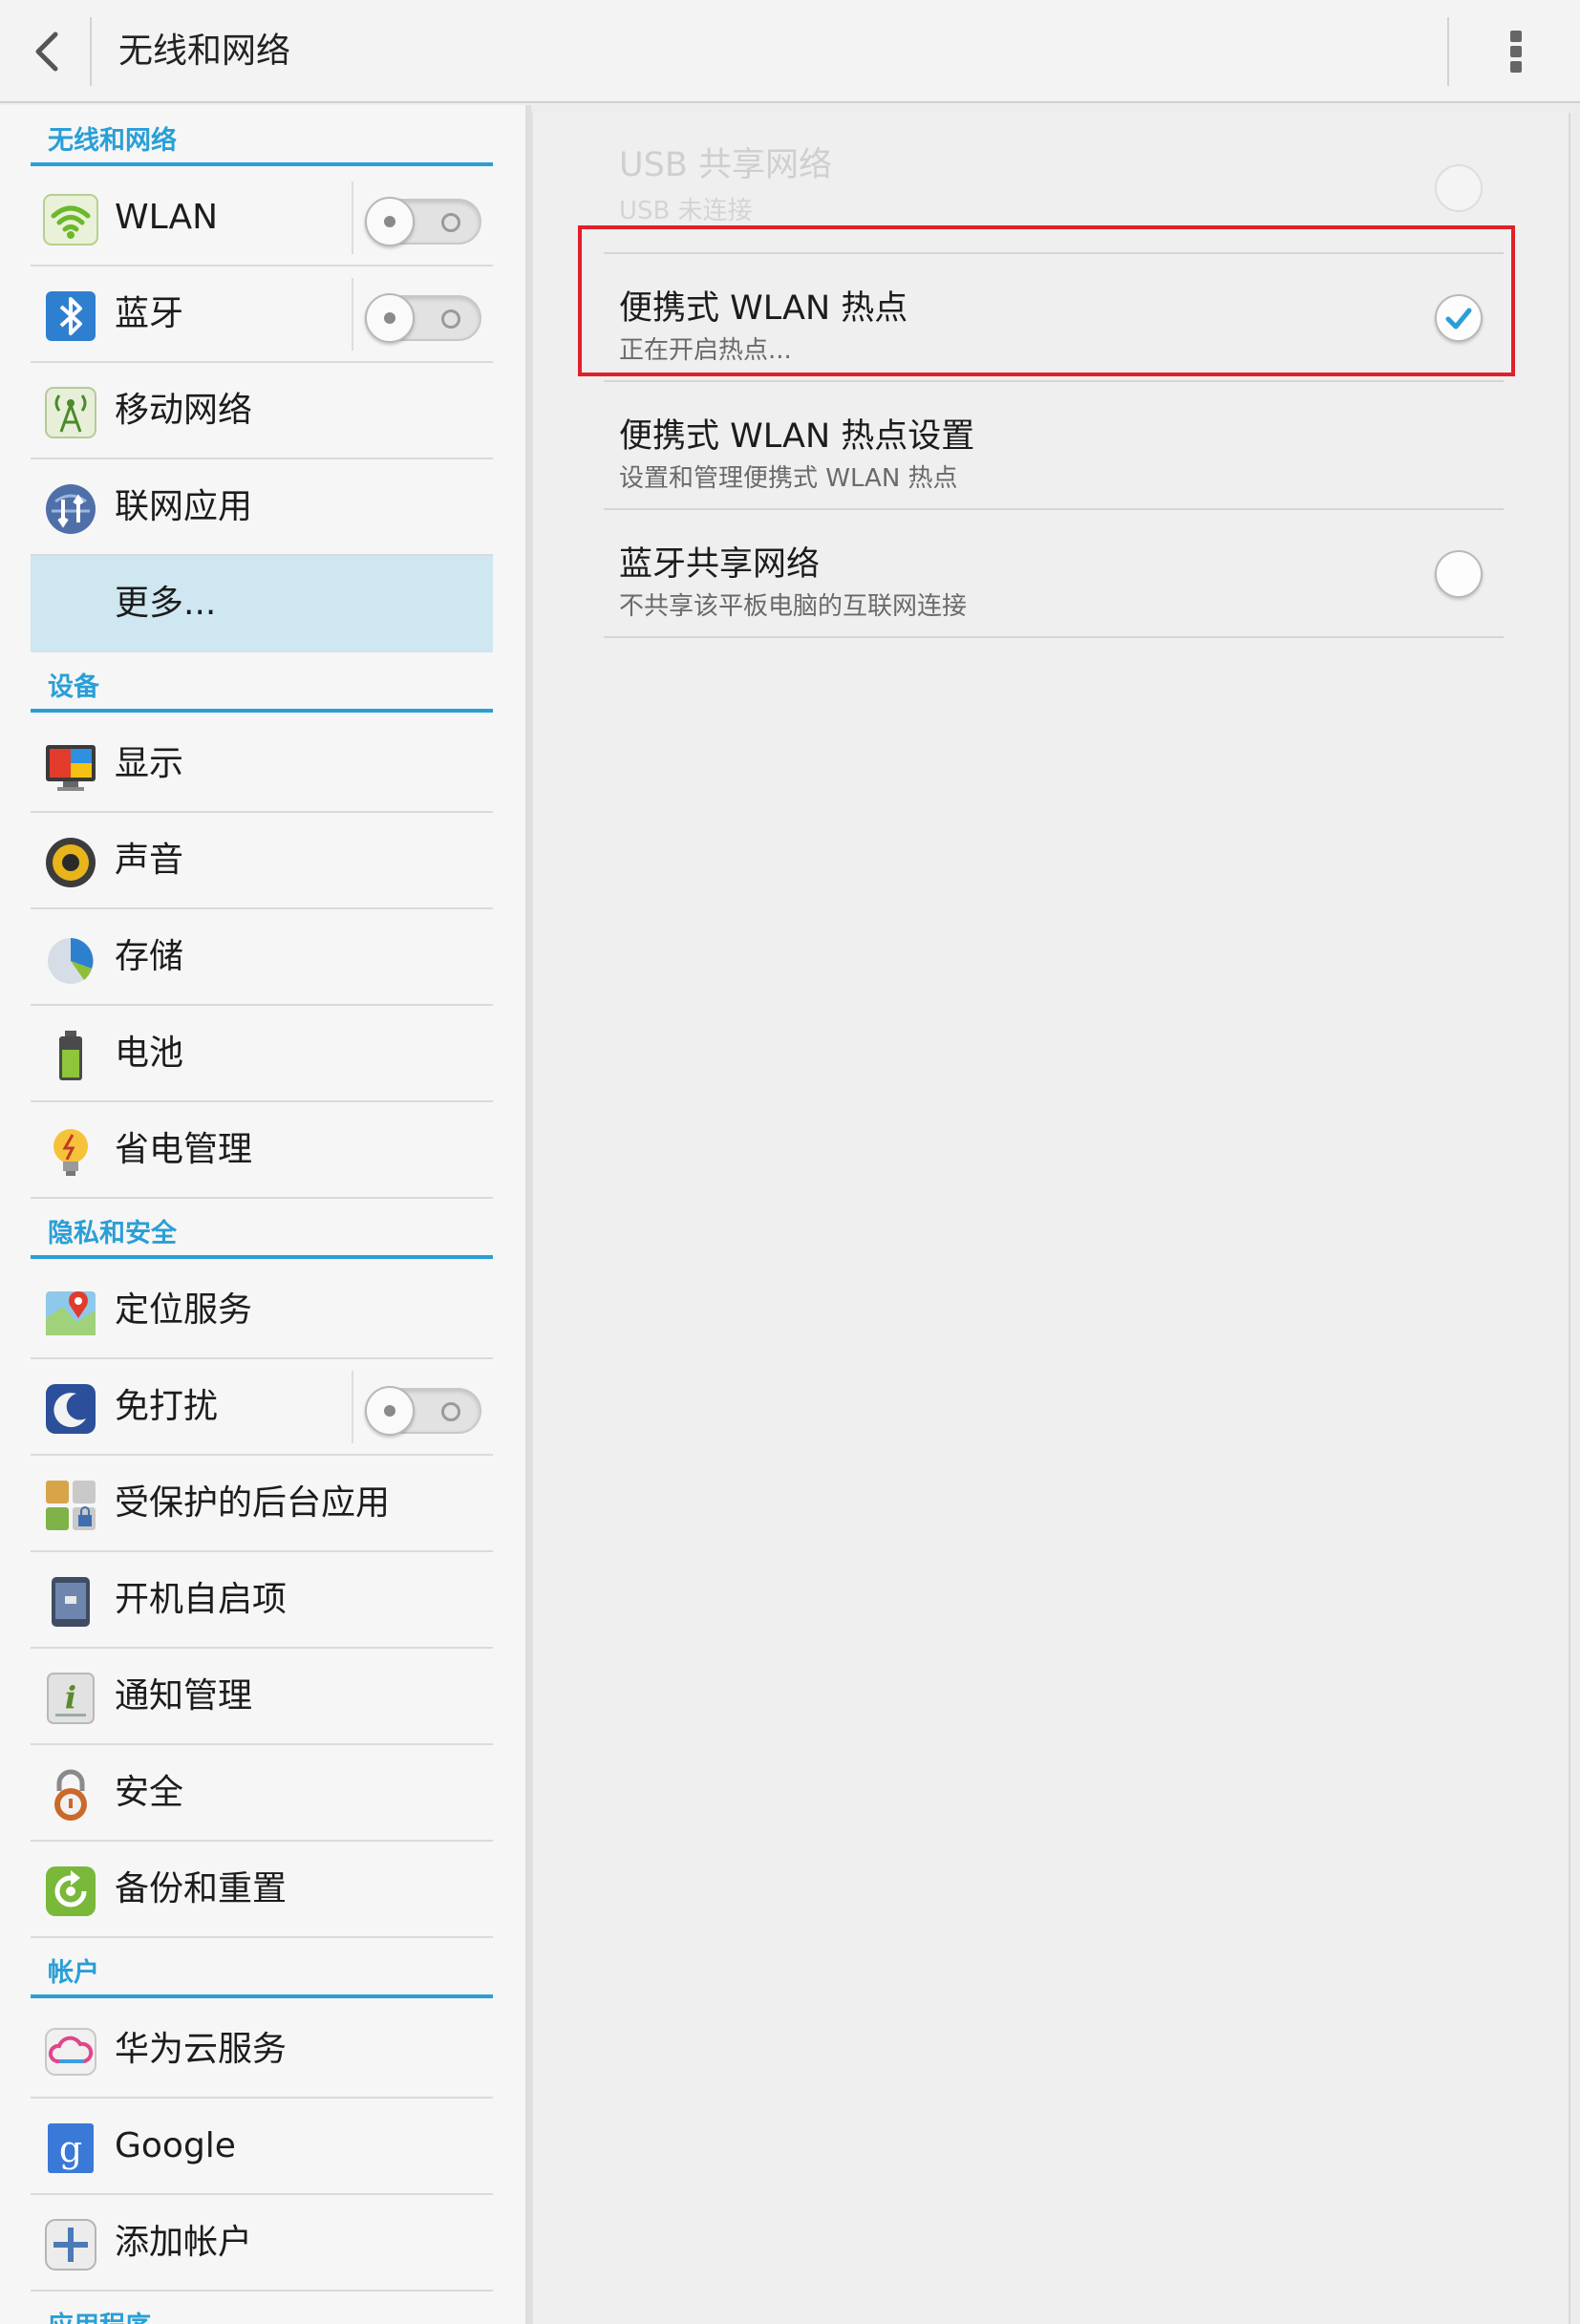 This screenshot has height=2324, width=1580. I want to click on network-apps-icon, so click(71, 509).